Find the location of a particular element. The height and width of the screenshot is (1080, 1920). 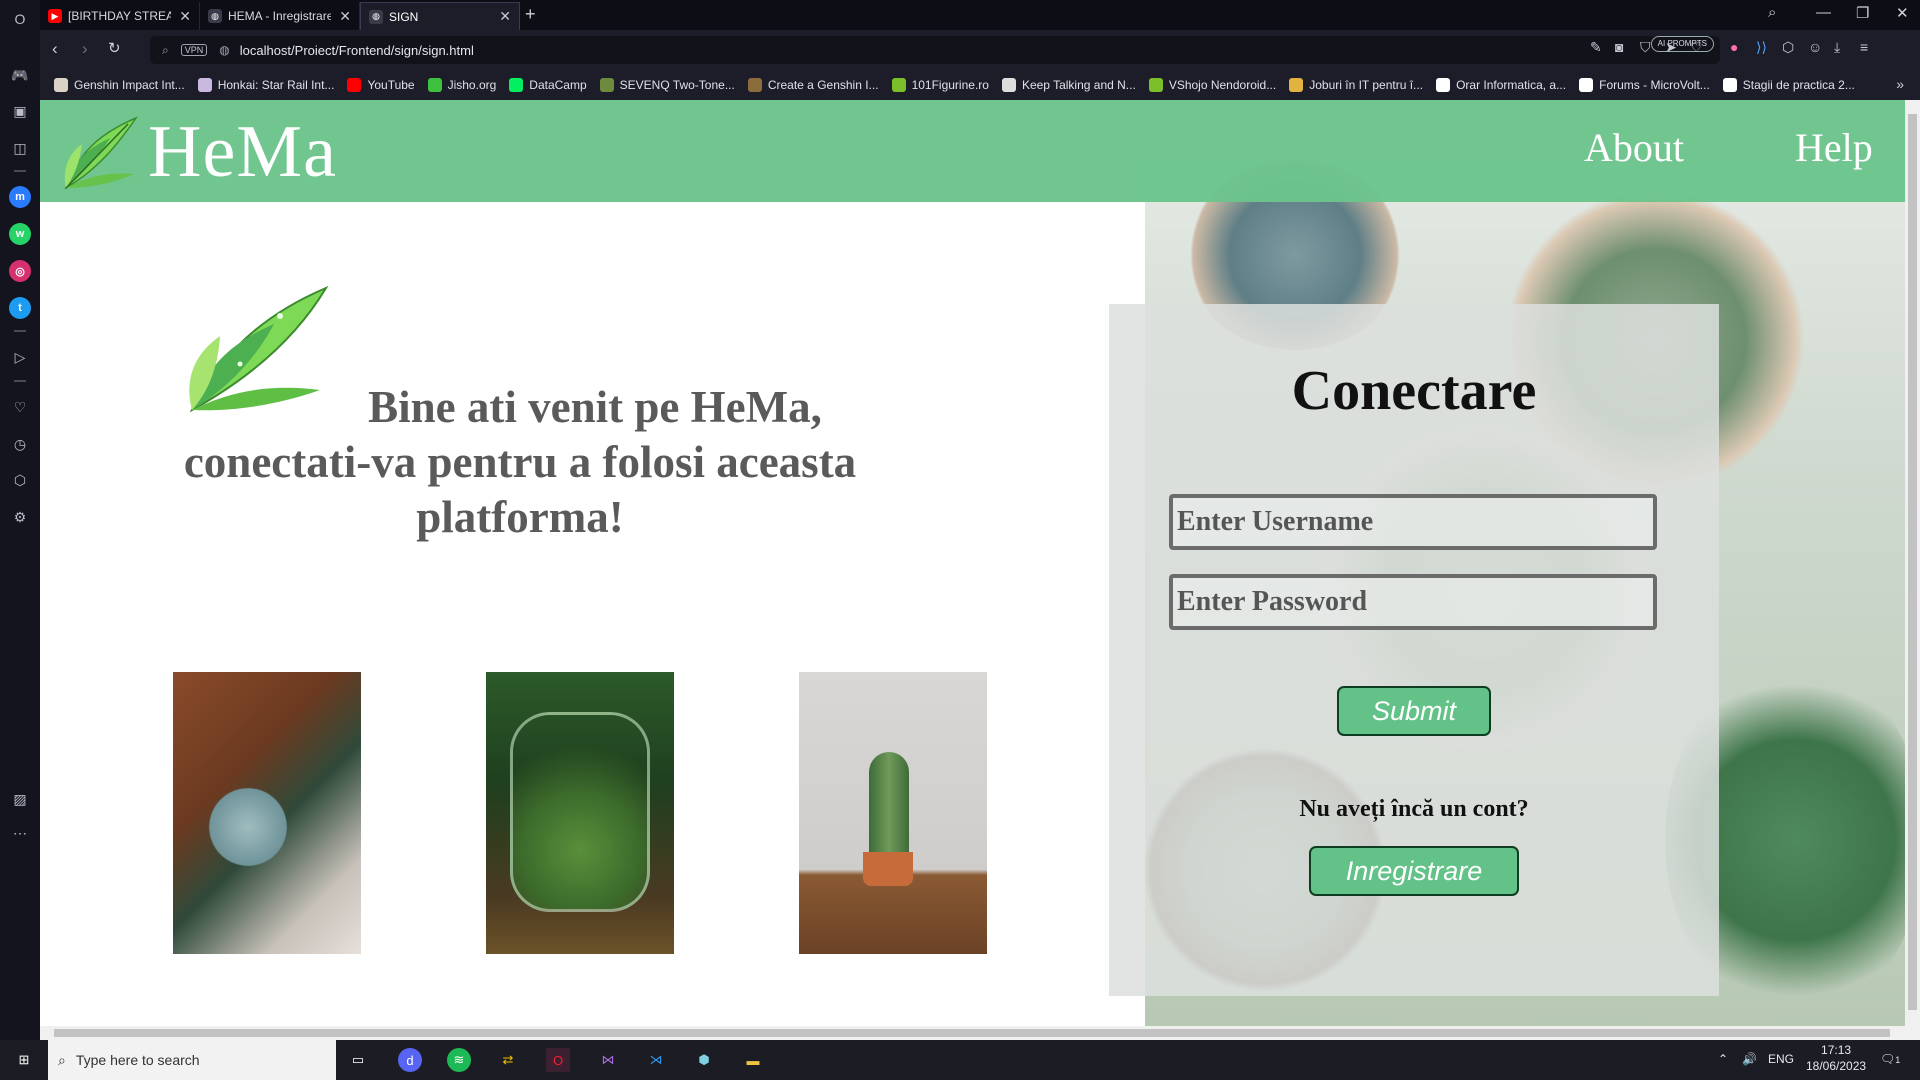

music-player-icon: ◫ is located at coordinates (20, 148).